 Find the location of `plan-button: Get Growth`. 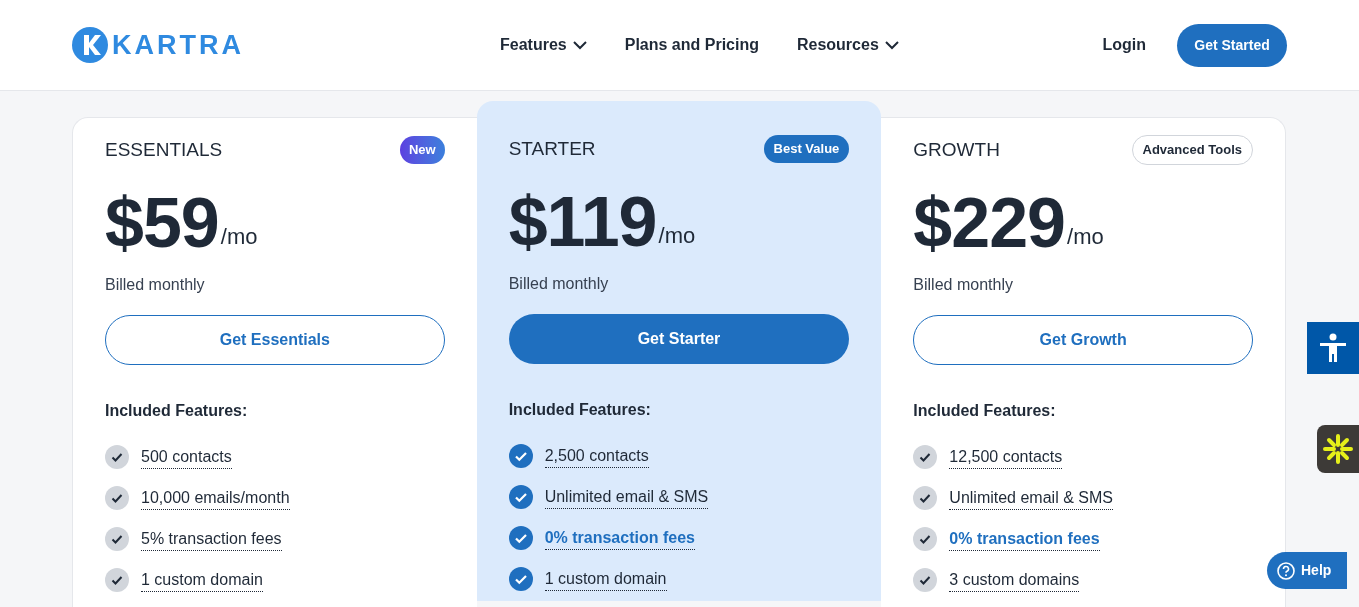

plan-button: Get Growth is located at coordinates (1083, 340).